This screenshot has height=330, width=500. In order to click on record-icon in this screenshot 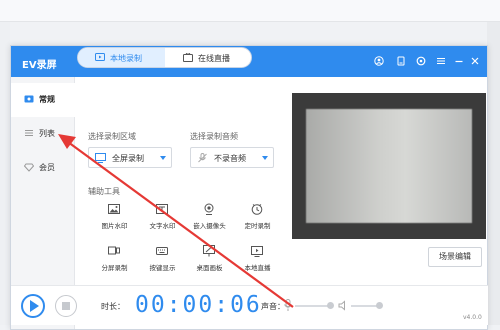, I will do `click(29, 99)`.